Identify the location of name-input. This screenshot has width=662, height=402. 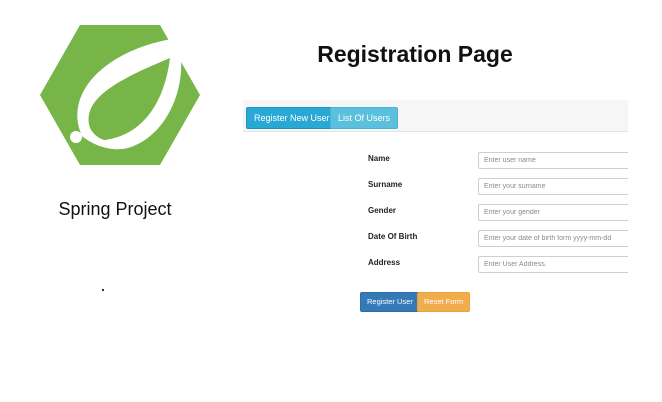
(553, 160).